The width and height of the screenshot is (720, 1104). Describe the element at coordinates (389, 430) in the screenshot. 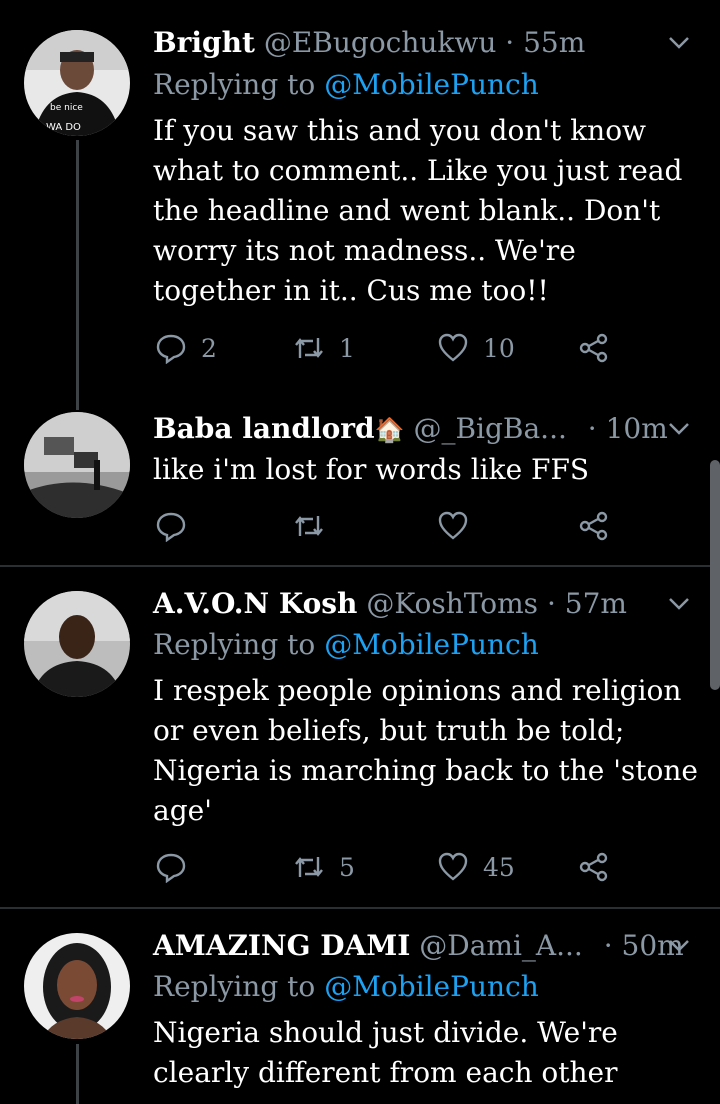

I see `house-emoji: 🏠` at that location.